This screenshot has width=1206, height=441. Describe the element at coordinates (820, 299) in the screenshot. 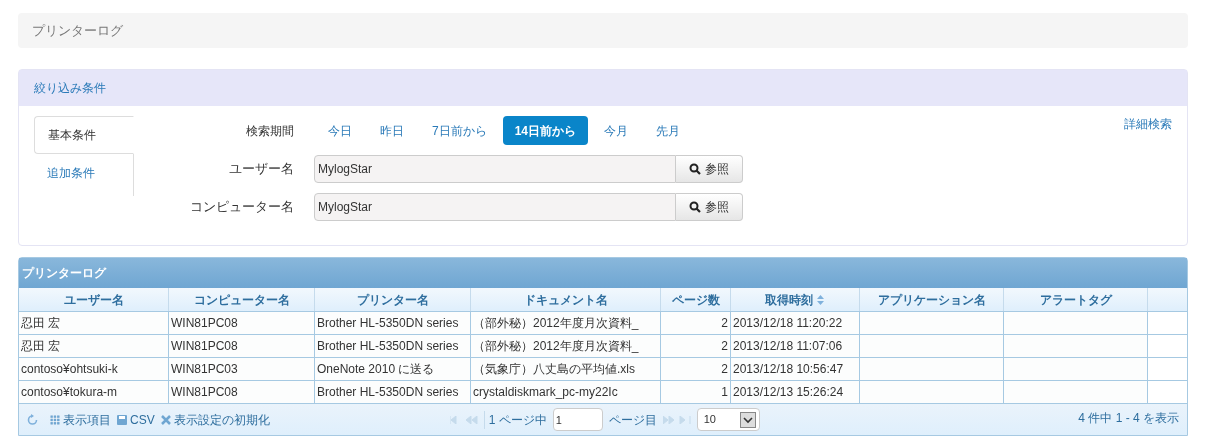

I see `sort-icon` at that location.